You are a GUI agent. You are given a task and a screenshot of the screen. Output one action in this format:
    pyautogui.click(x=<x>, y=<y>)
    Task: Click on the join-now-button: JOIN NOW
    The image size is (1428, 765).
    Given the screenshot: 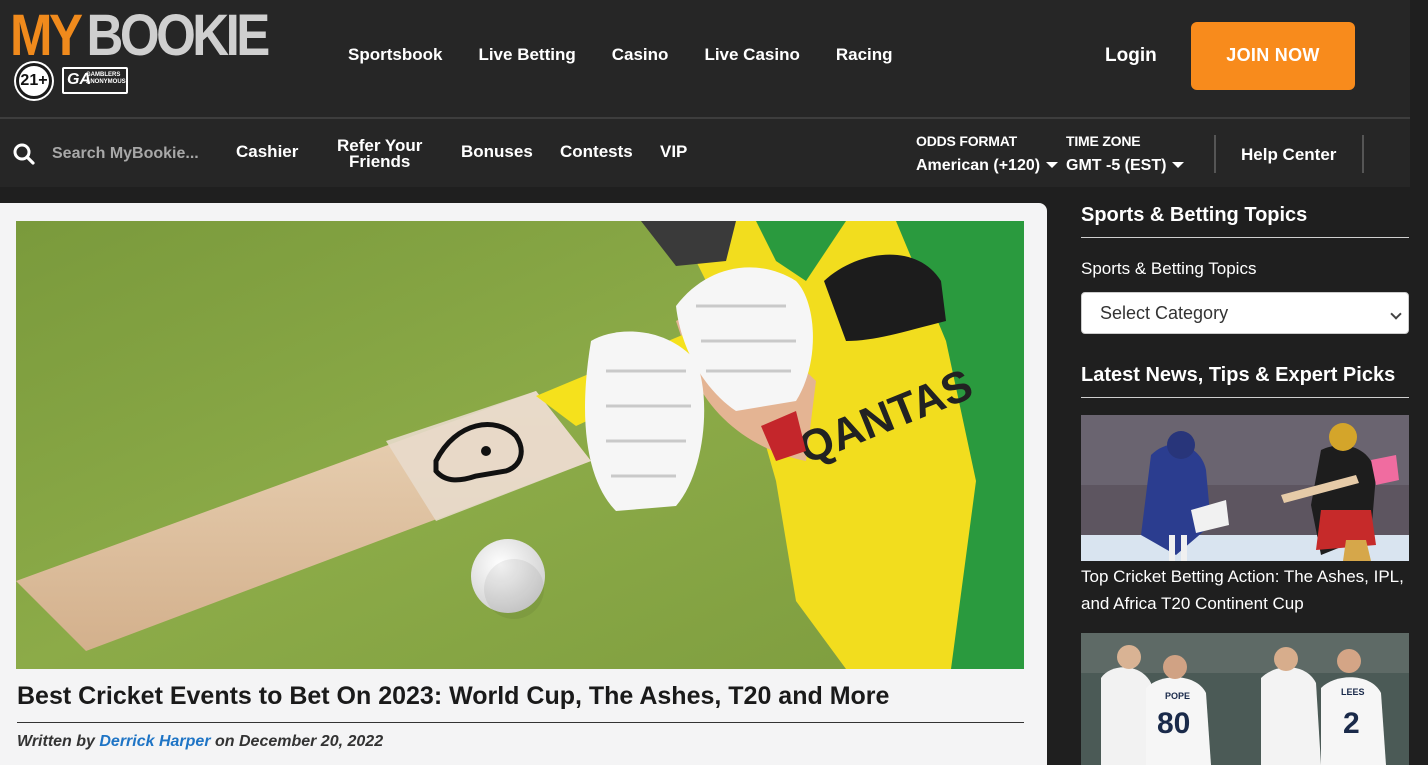 What is the action you would take?
    pyautogui.click(x=1273, y=56)
    